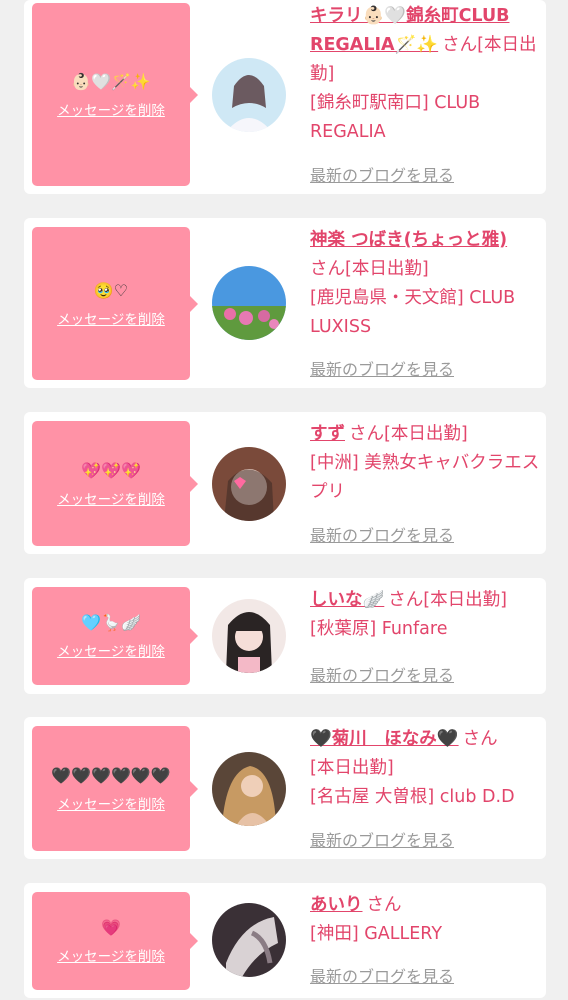  What do you see at coordinates (115, 303) in the screenshot?
I see `message-bubble: 🥹♡ メッセージを削除` at bounding box center [115, 303].